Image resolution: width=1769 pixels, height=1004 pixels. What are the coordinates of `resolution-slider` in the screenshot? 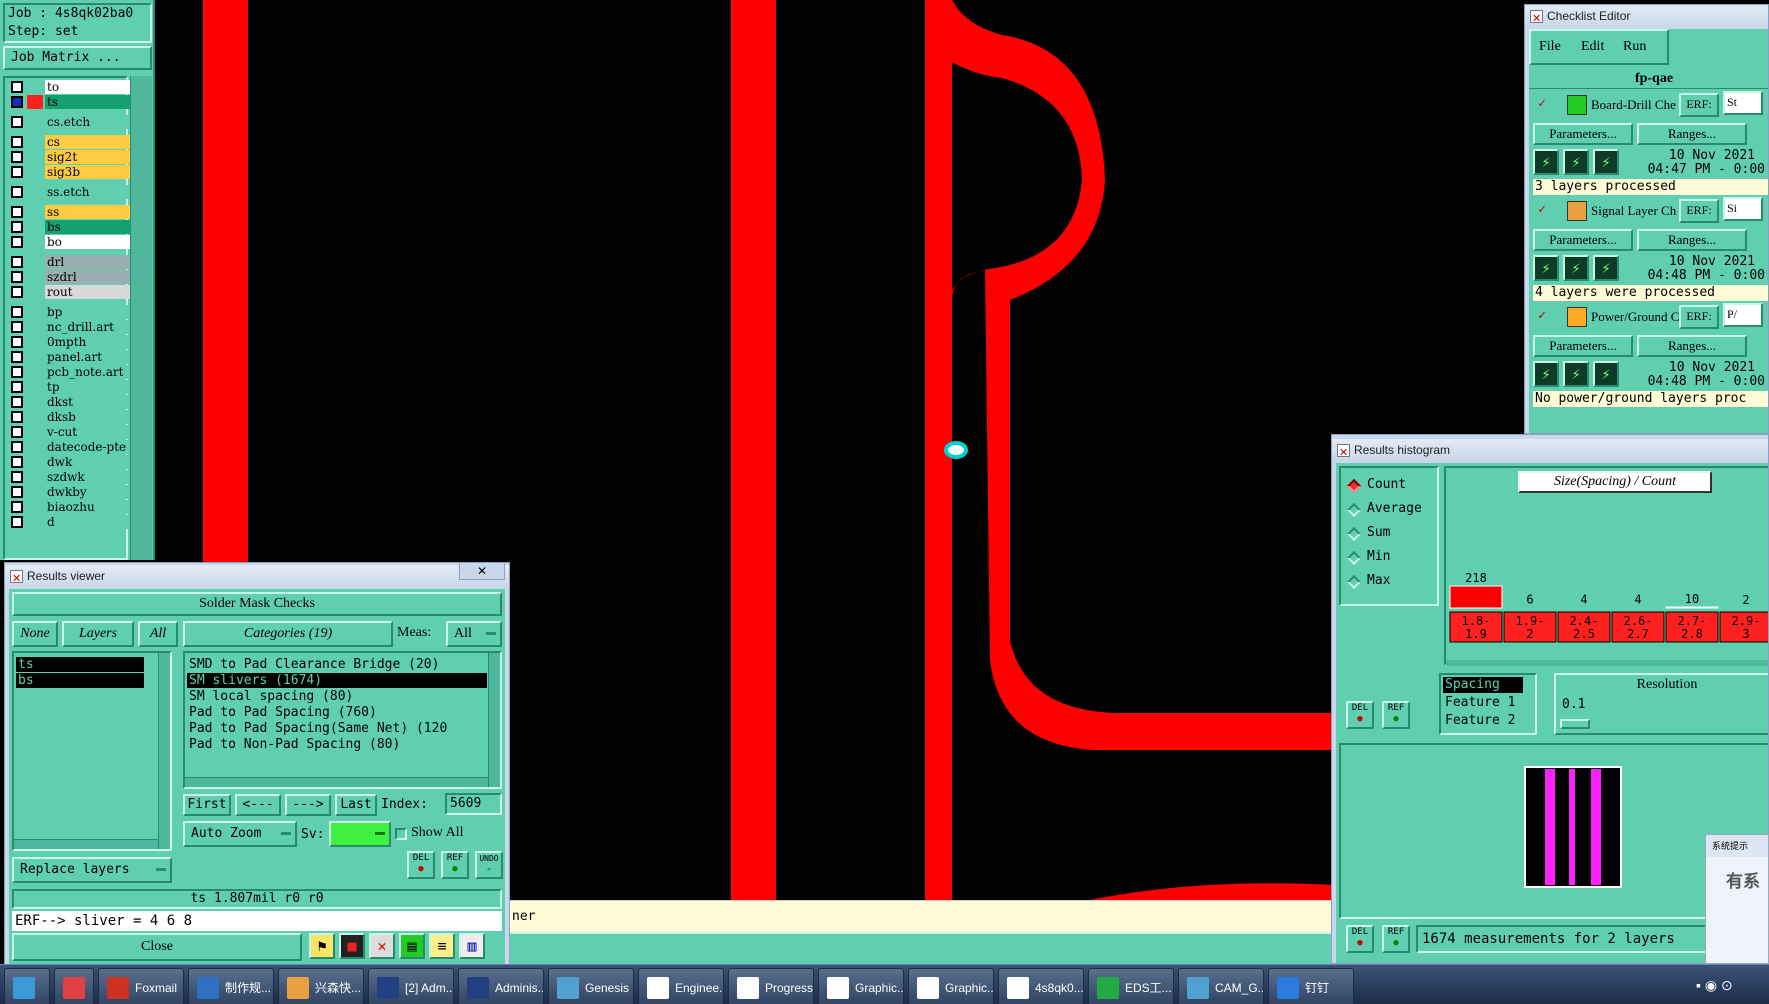 It's located at (1575, 724).